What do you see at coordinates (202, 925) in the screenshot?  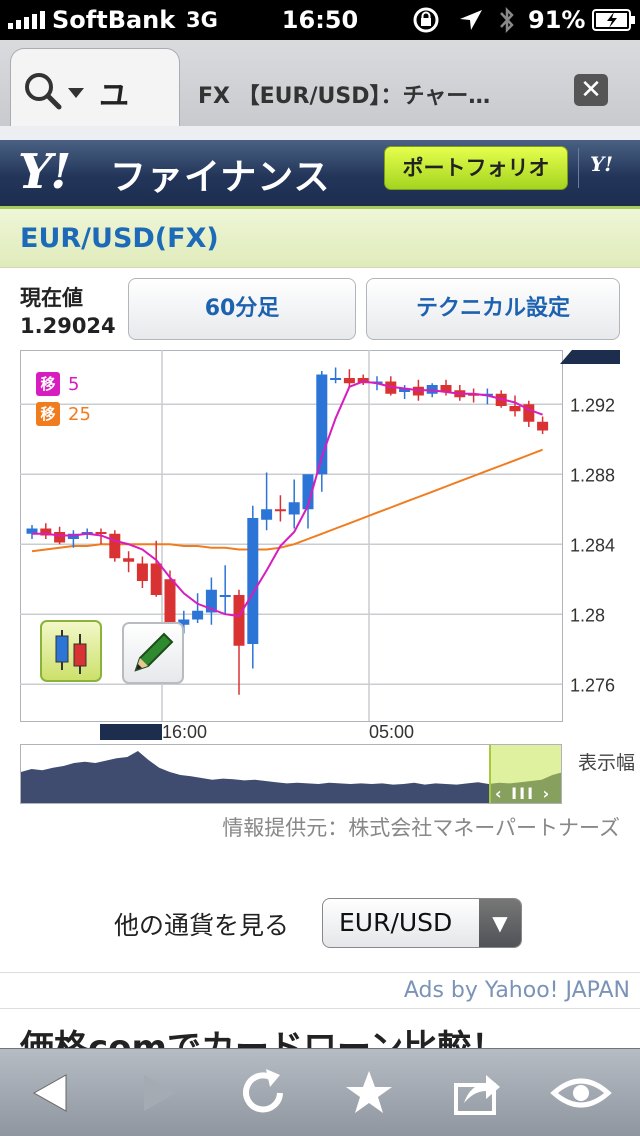 I see `other-currency-label: 他の通貨を見る` at bounding box center [202, 925].